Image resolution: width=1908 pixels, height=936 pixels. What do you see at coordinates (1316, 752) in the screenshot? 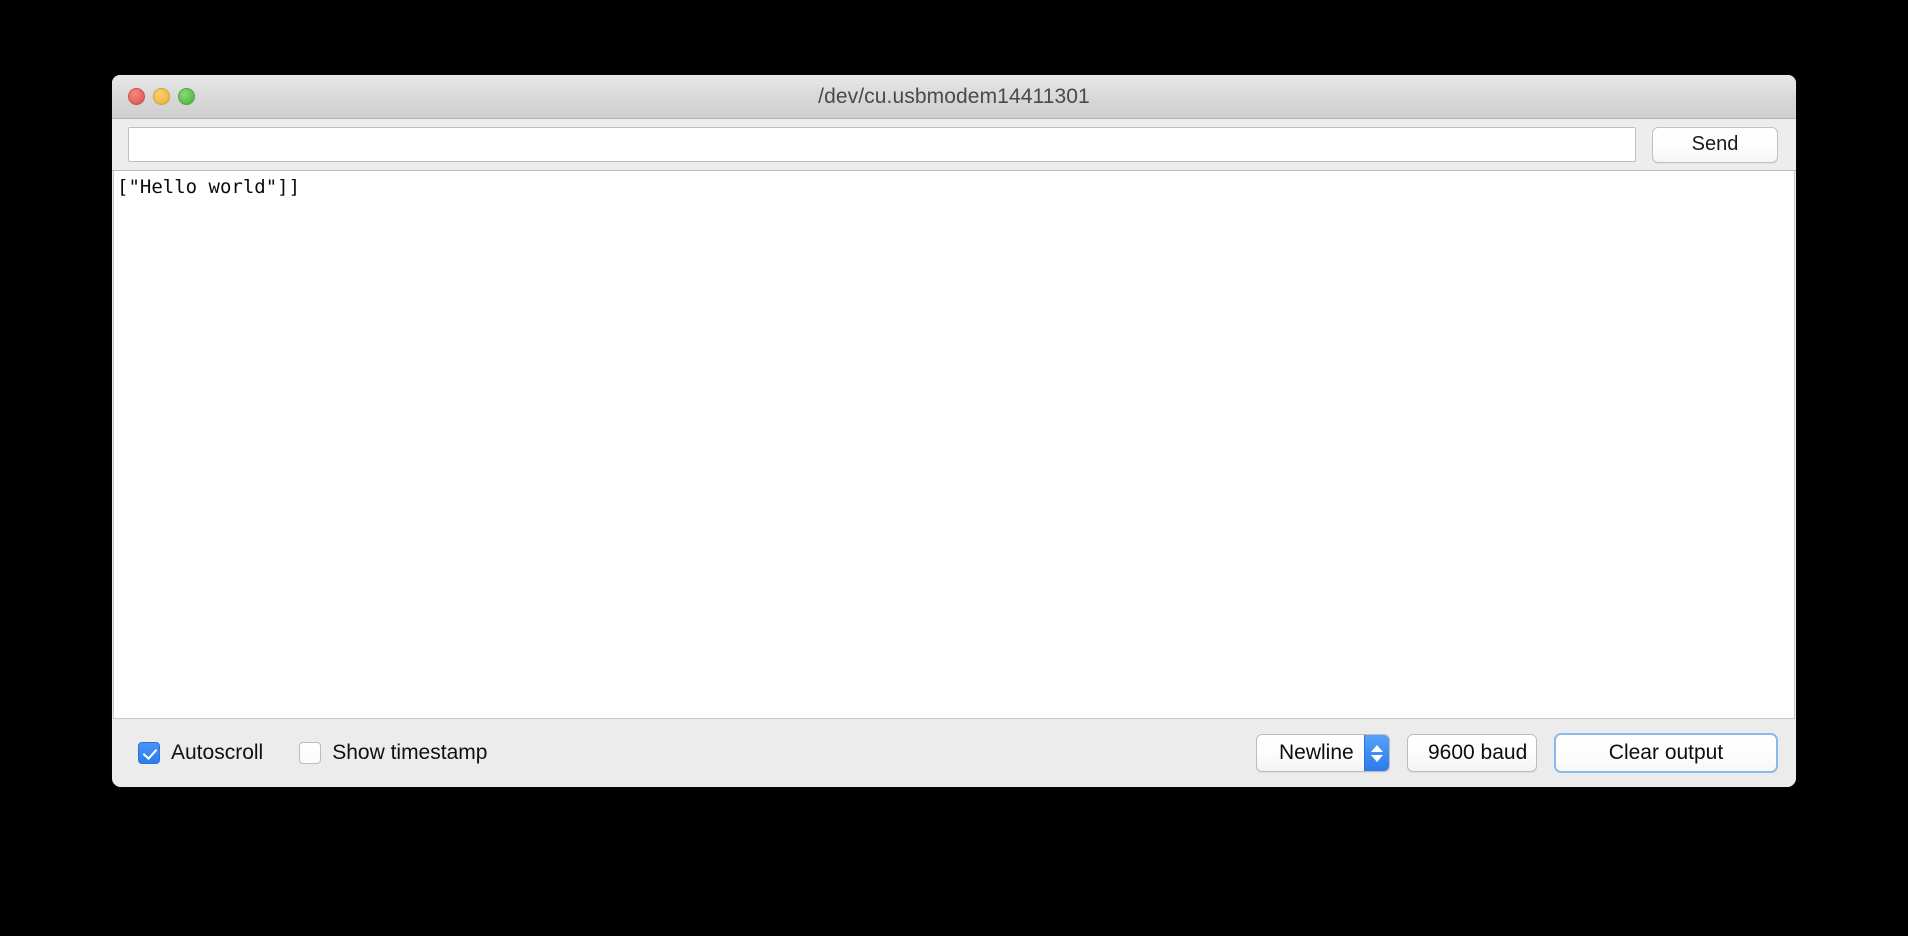
I see `line-ending-value: Newline` at bounding box center [1316, 752].